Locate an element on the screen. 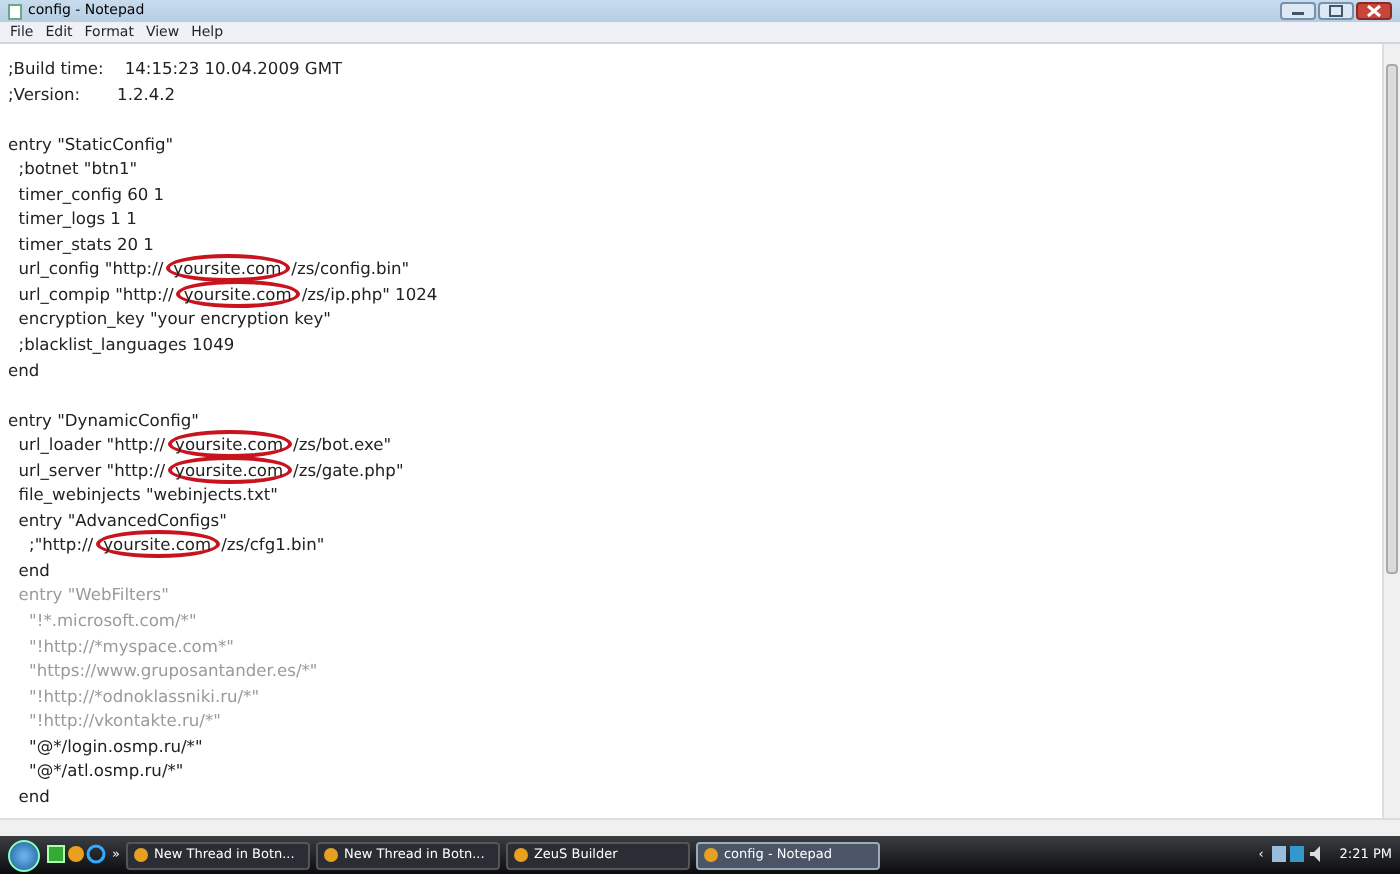 The image size is (1400, 874). text-line: entry "WebFilters" is located at coordinates (92, 594).